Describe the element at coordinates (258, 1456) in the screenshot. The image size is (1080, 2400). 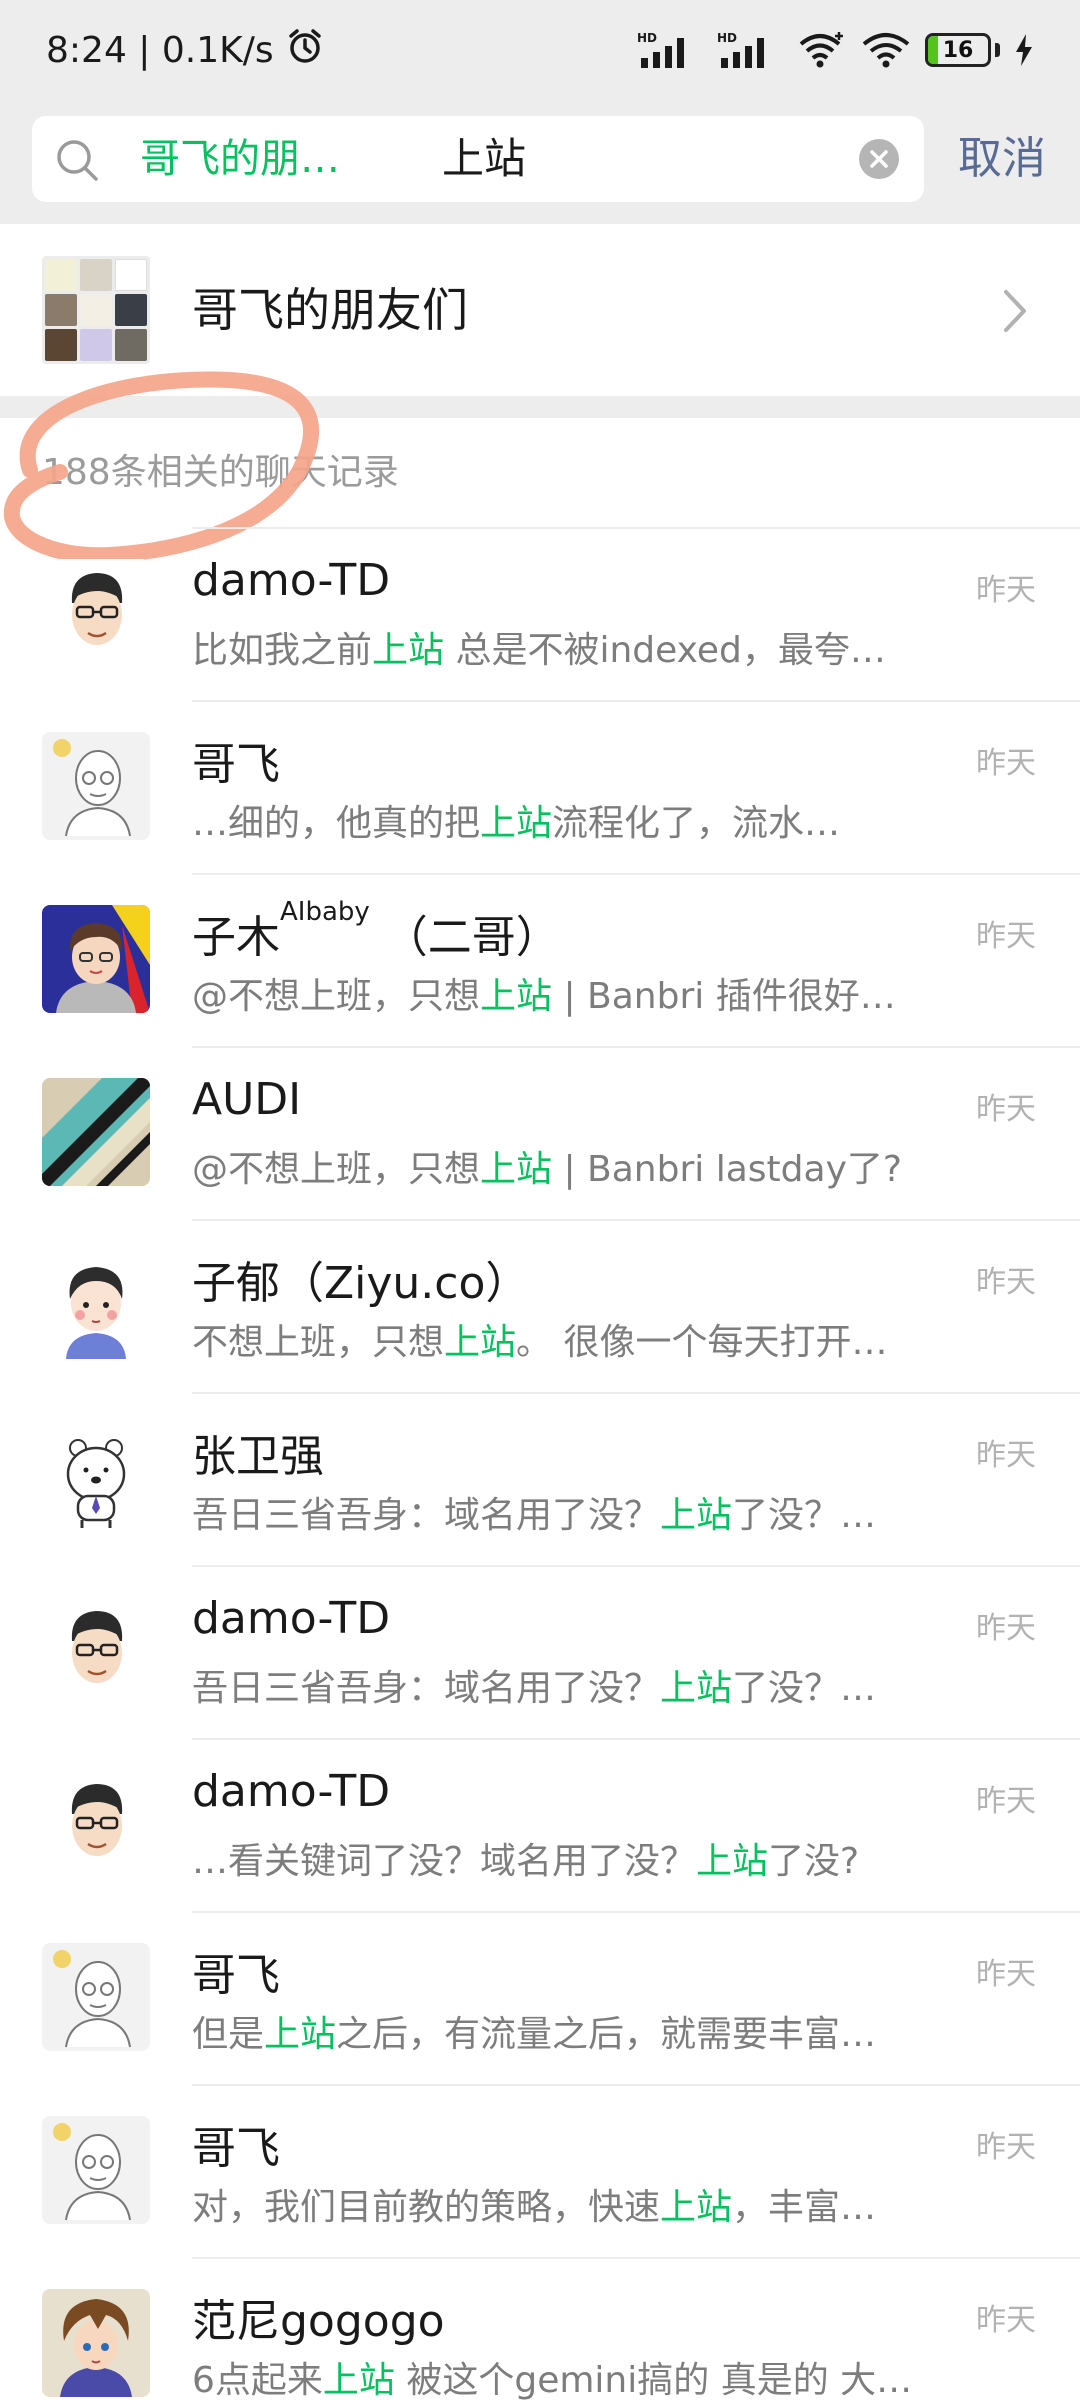
I see `sender-name-text: 张卫强` at that location.